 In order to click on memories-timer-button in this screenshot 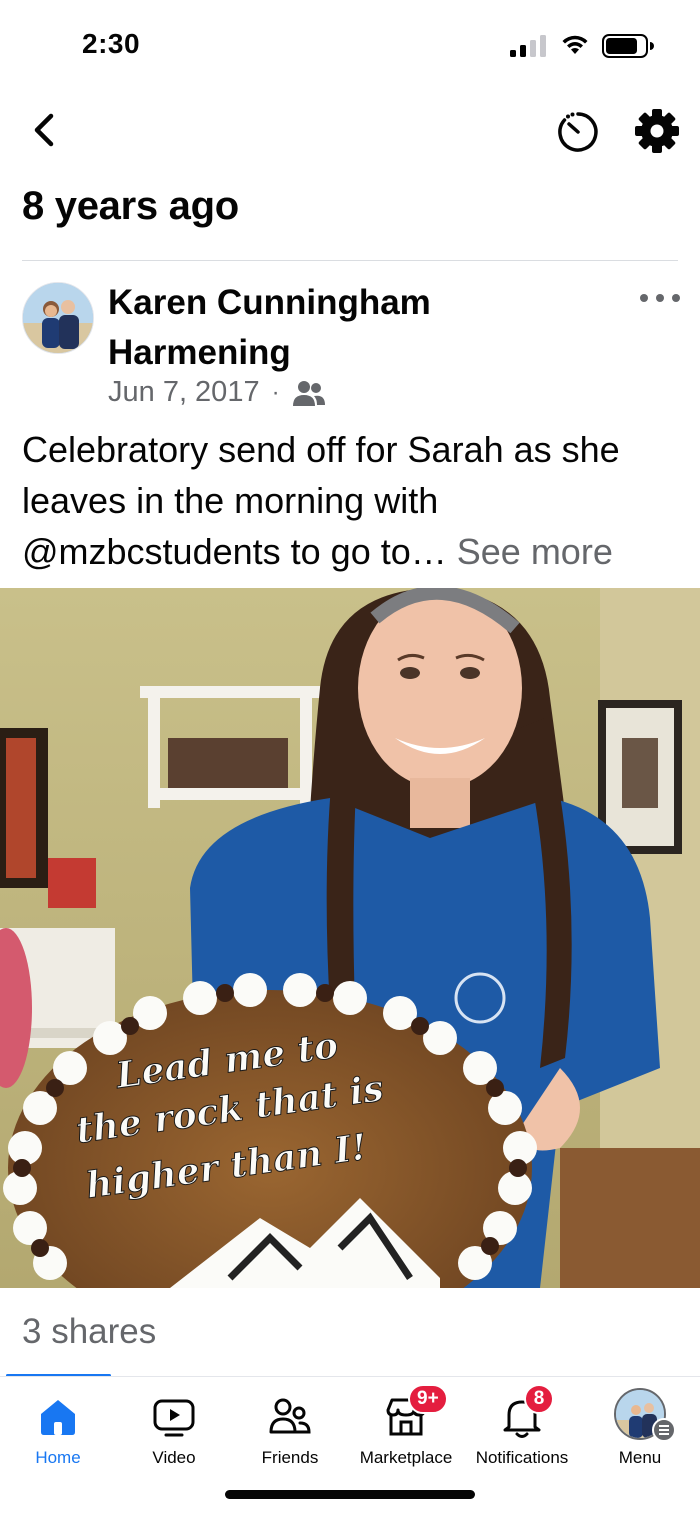, I will do `click(578, 132)`.